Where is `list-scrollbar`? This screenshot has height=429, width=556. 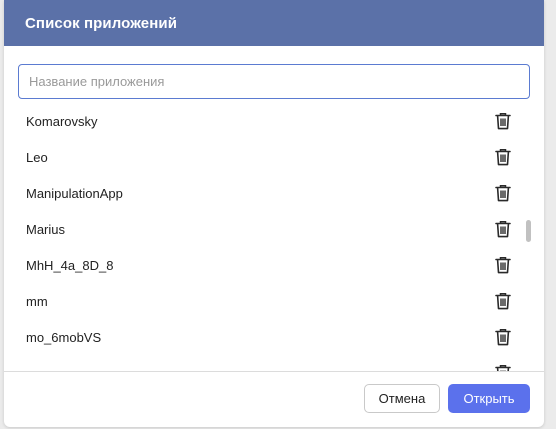
list-scrollbar is located at coordinates (529, 236).